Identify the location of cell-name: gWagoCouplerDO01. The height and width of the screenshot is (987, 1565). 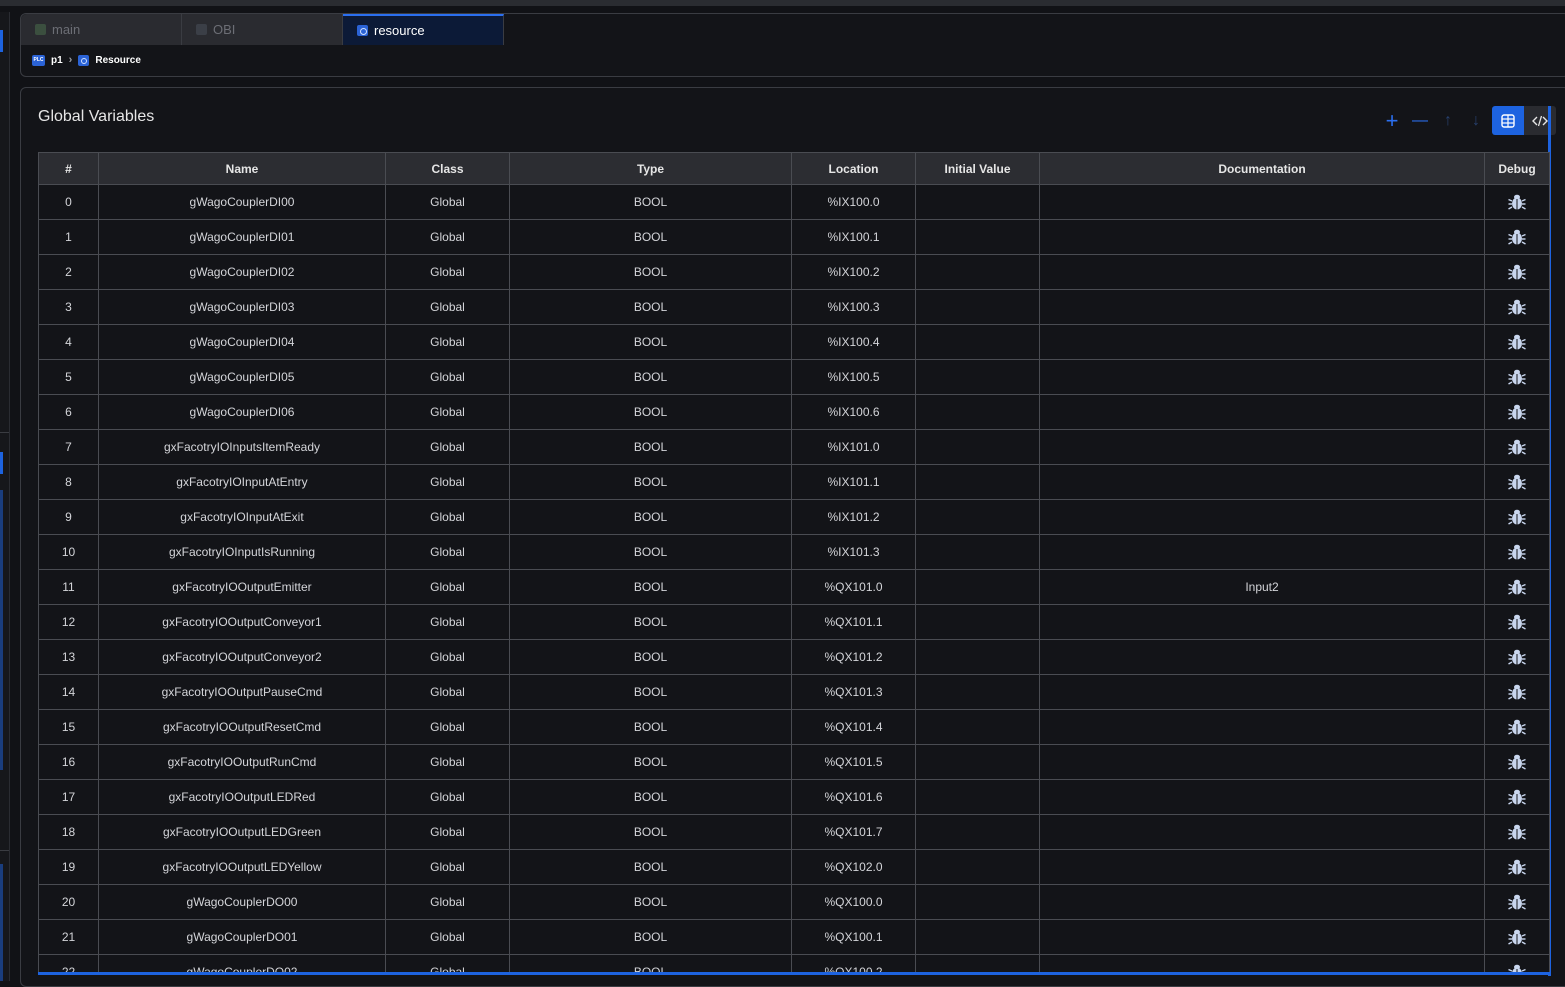
(242, 937).